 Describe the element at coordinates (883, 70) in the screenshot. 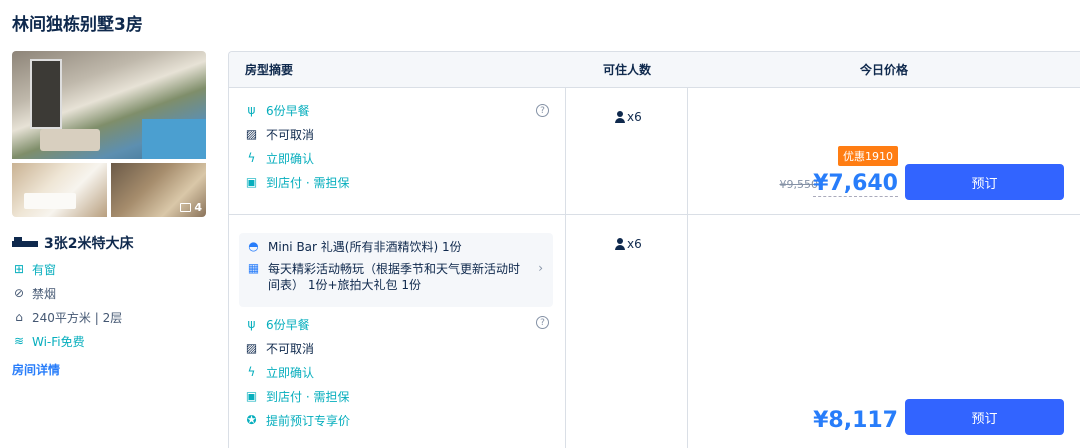

I see `header-price: 今日价格` at that location.